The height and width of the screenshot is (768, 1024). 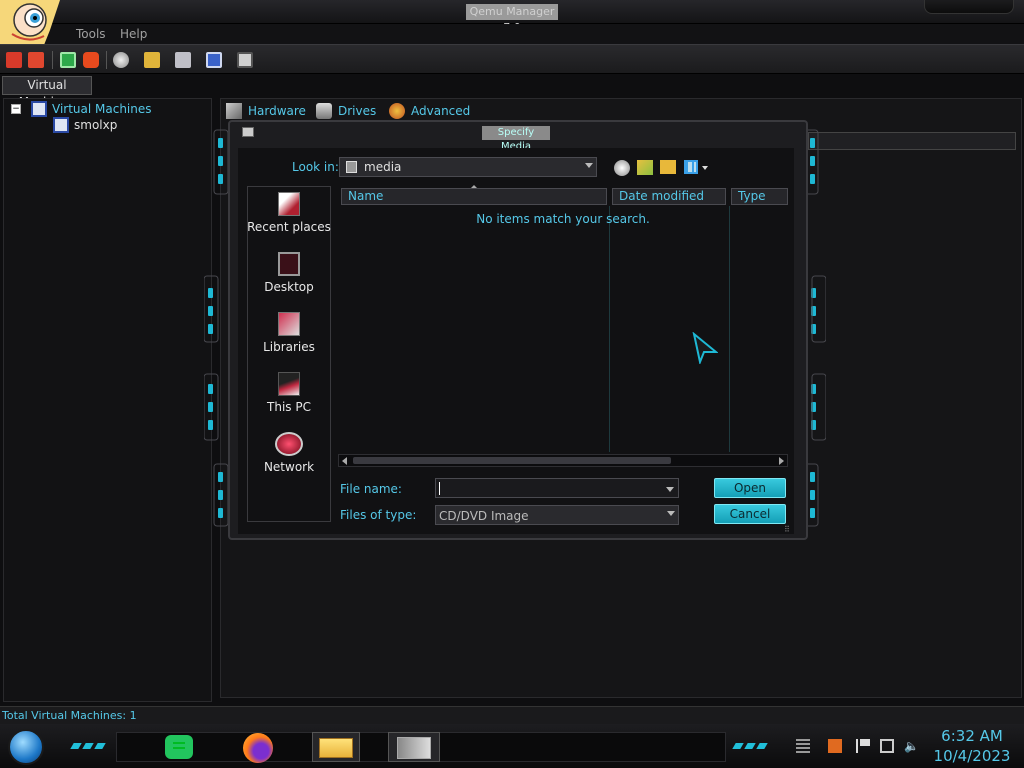 What do you see at coordinates (563, 219) in the screenshot?
I see `empty-message: No items match your search.` at bounding box center [563, 219].